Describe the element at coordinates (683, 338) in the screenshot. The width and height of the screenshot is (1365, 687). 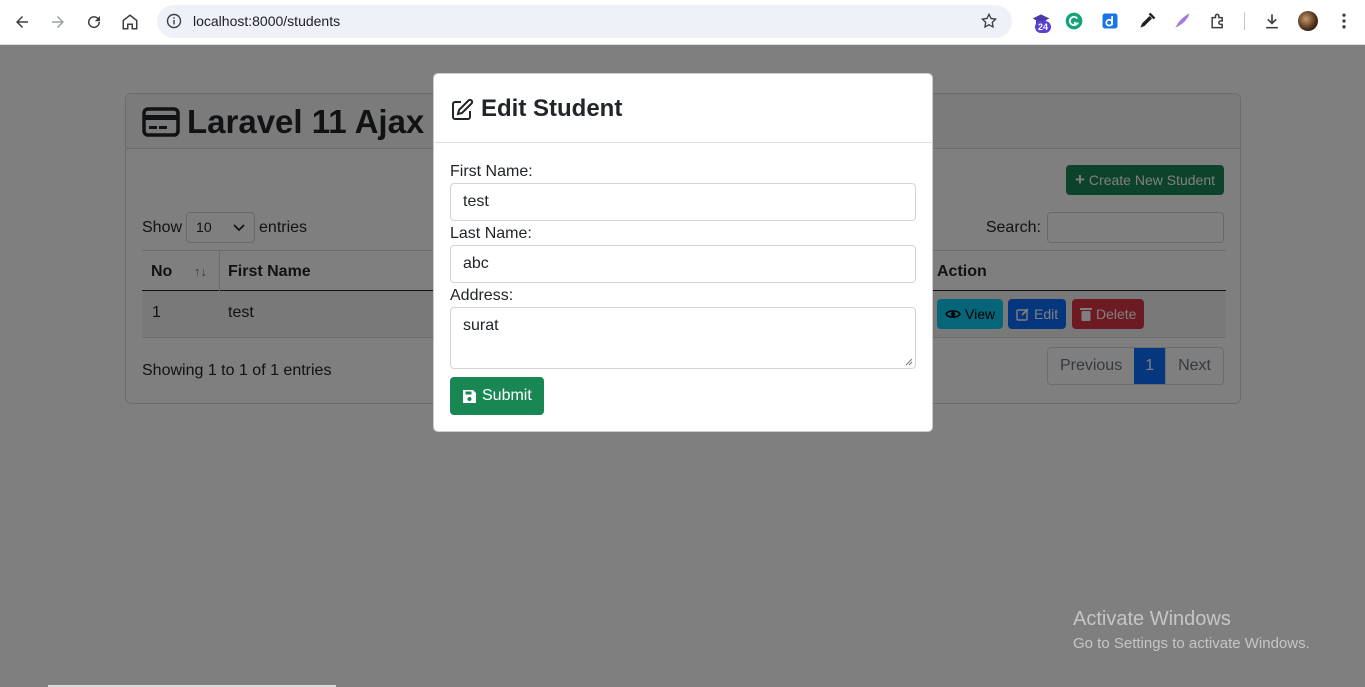
I see `address-field: surat` at that location.